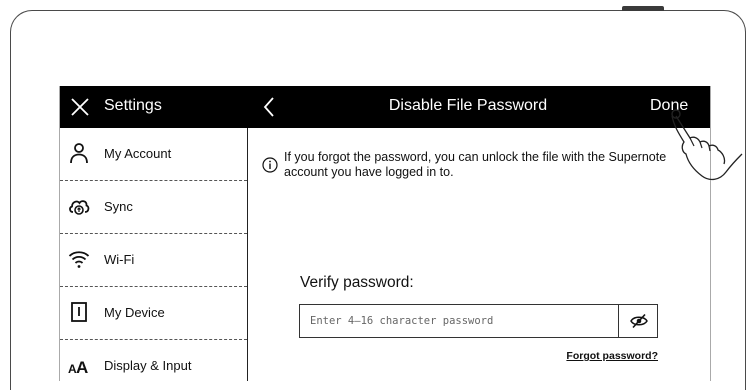 Image resolution: width=752 pixels, height=390 pixels. What do you see at coordinates (459, 321) in the screenshot?
I see `password-input` at bounding box center [459, 321].